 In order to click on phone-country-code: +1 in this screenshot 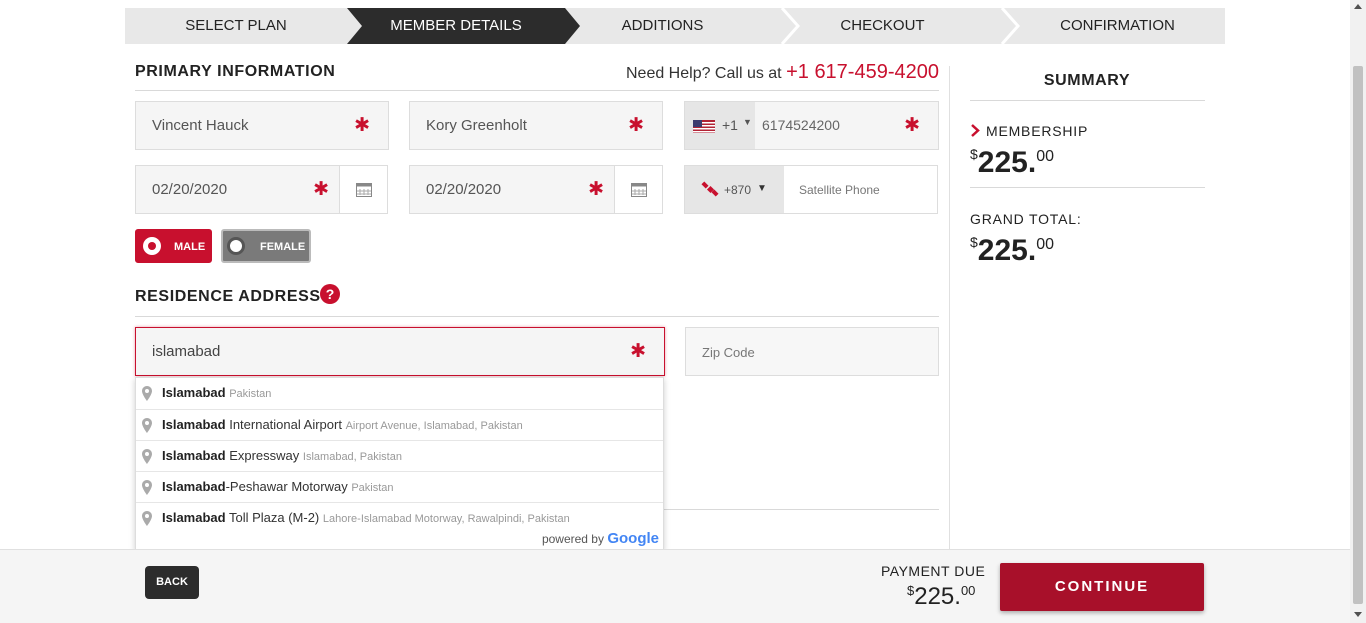, I will do `click(730, 125)`.